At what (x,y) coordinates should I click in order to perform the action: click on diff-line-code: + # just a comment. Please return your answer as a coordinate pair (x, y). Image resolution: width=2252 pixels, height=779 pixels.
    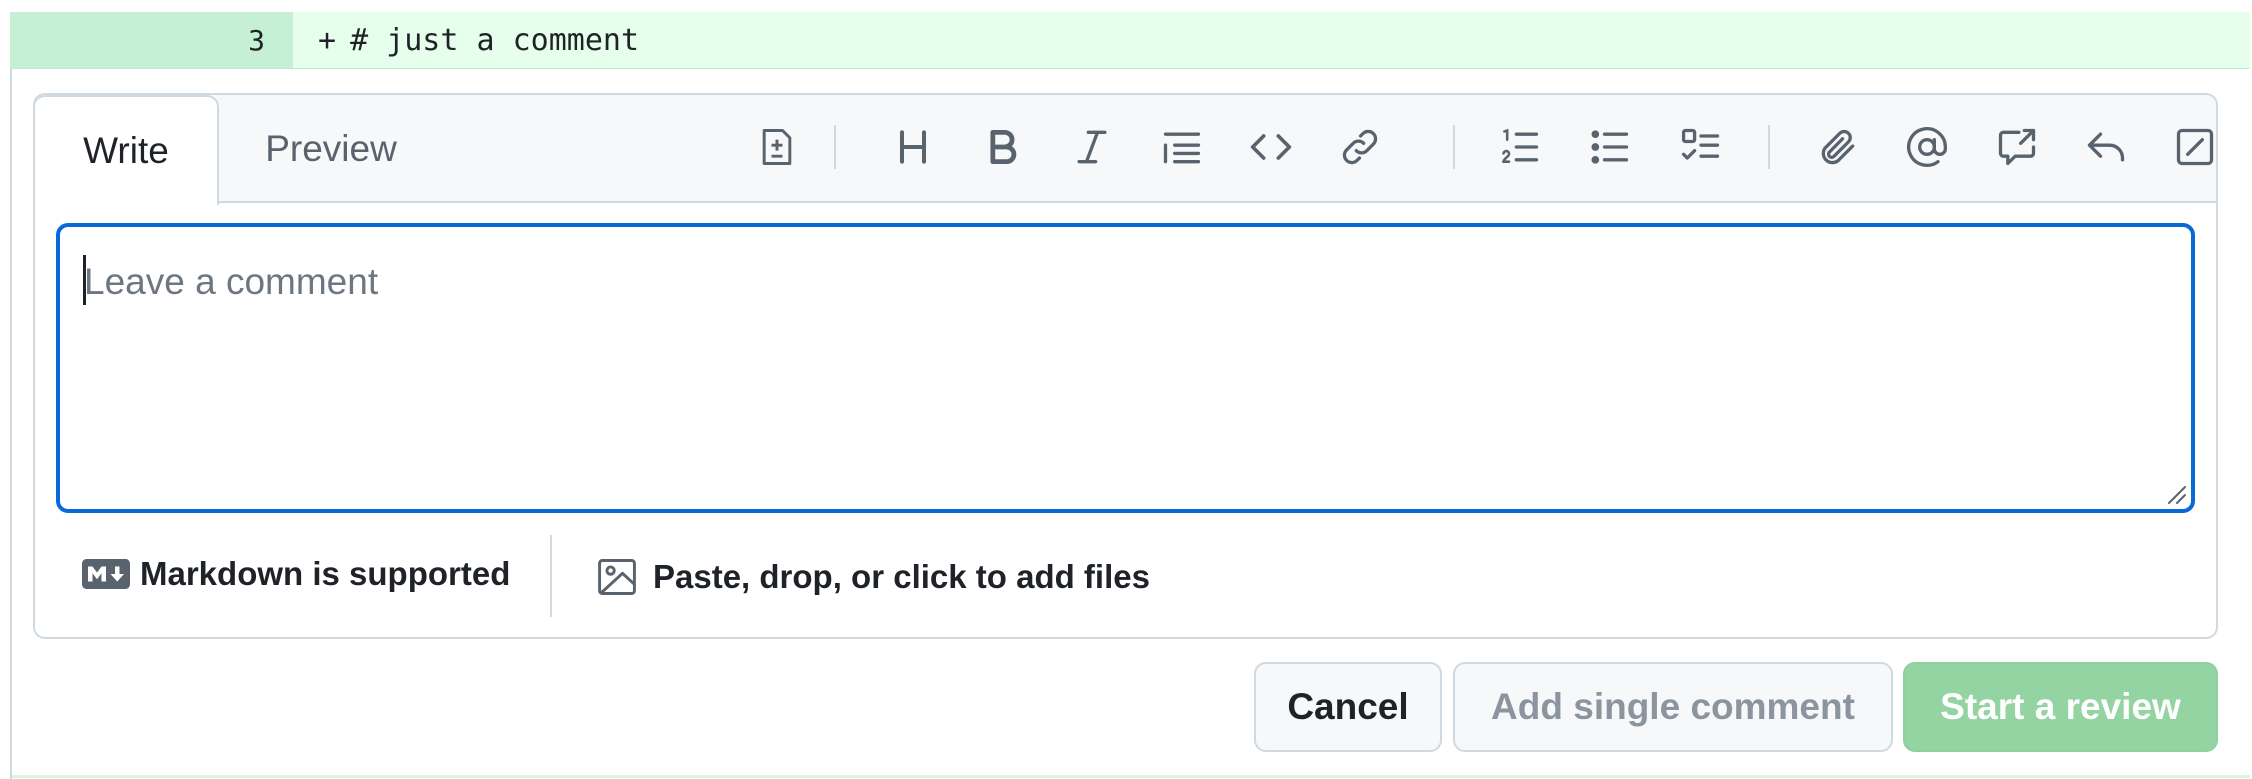
    Looking at the image, I should click on (1271, 40).